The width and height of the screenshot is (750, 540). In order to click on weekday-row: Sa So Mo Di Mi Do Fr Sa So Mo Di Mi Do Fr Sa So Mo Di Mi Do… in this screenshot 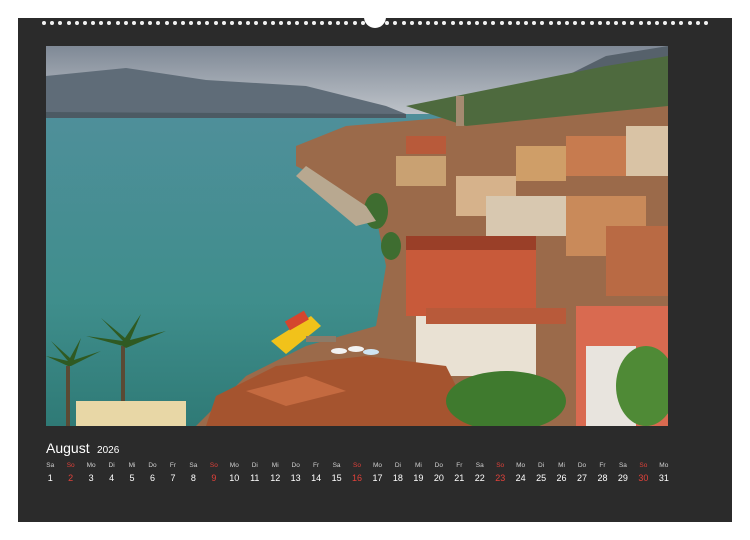, I will do `click(357, 465)`.